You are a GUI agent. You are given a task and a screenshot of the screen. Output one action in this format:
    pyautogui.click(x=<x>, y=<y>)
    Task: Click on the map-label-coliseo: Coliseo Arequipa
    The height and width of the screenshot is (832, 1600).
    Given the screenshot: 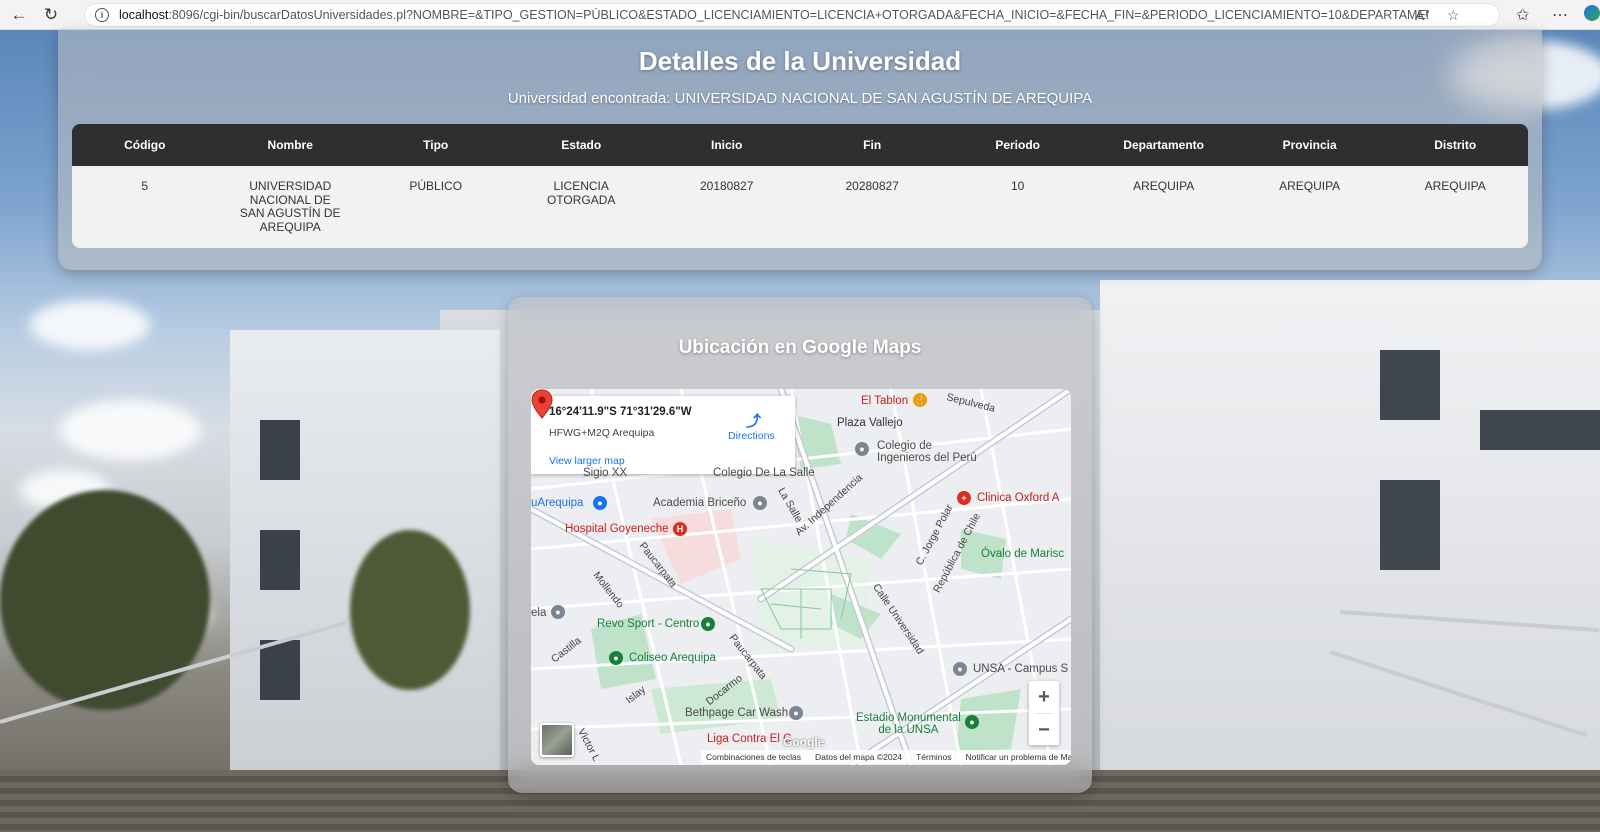 What is the action you would take?
    pyautogui.click(x=672, y=658)
    